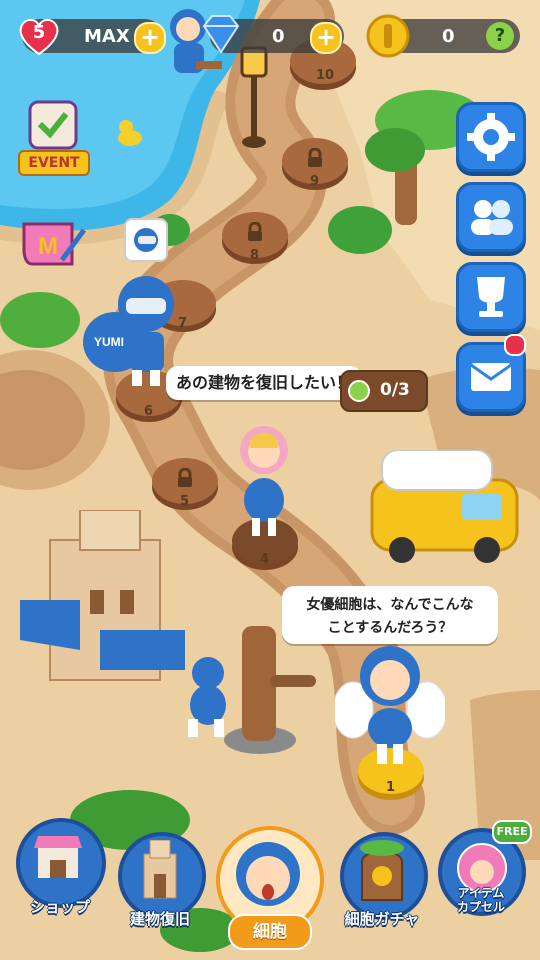 Image resolution: width=540 pixels, height=960 pixels. What do you see at coordinates (54, 163) in the screenshot?
I see `event-label: EVENT` at bounding box center [54, 163].